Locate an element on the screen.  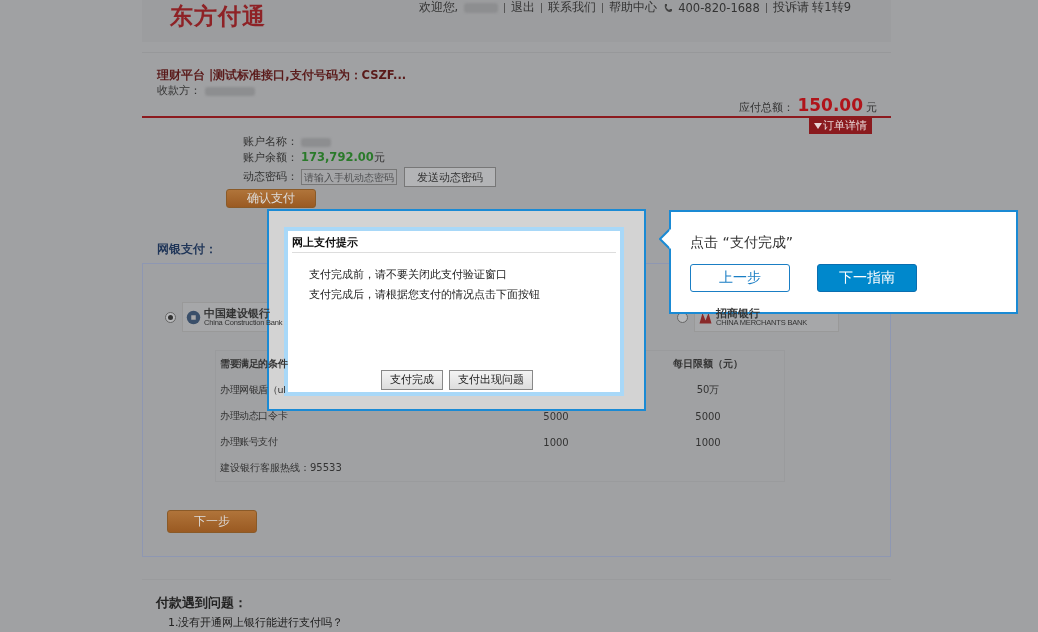
caret-icon is located at coordinates (818, 126).